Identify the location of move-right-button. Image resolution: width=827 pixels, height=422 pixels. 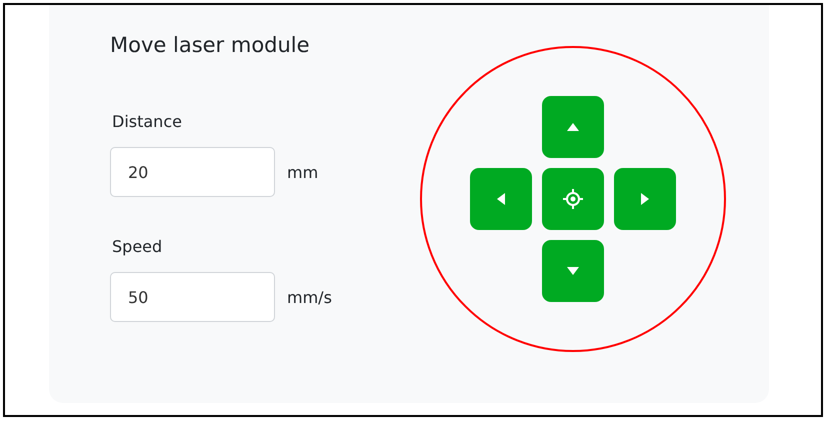
(645, 199).